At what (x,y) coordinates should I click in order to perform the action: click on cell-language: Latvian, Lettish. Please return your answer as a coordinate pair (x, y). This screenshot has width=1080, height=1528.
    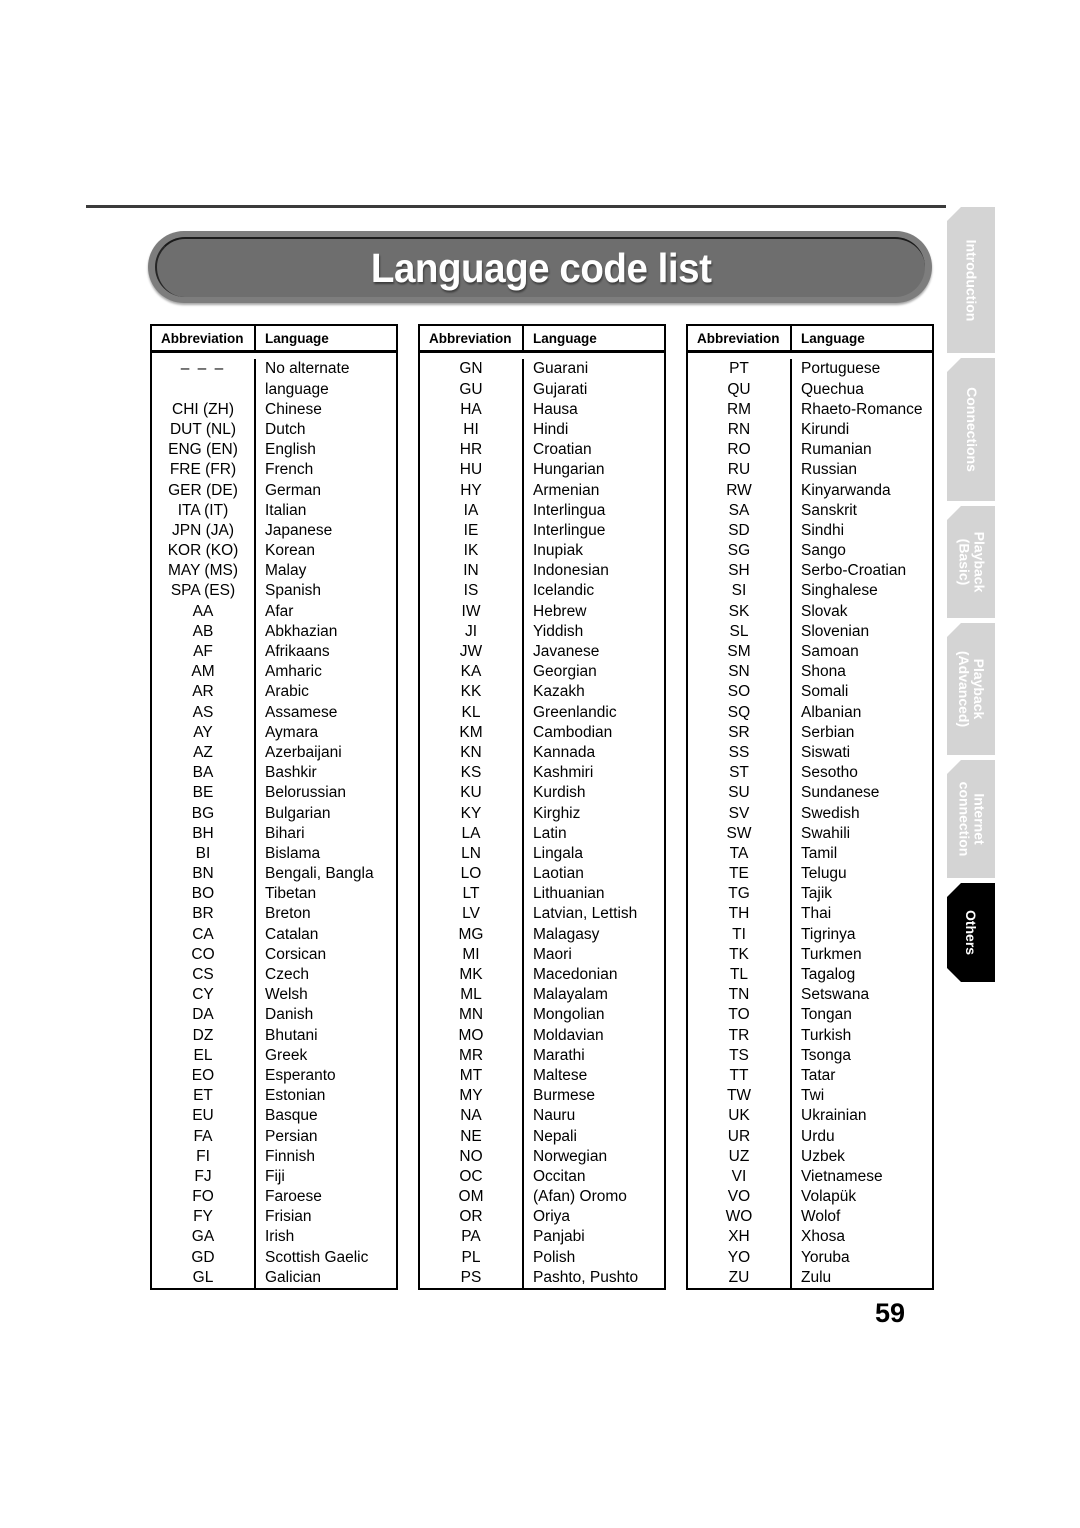
    Looking at the image, I should click on (585, 914).